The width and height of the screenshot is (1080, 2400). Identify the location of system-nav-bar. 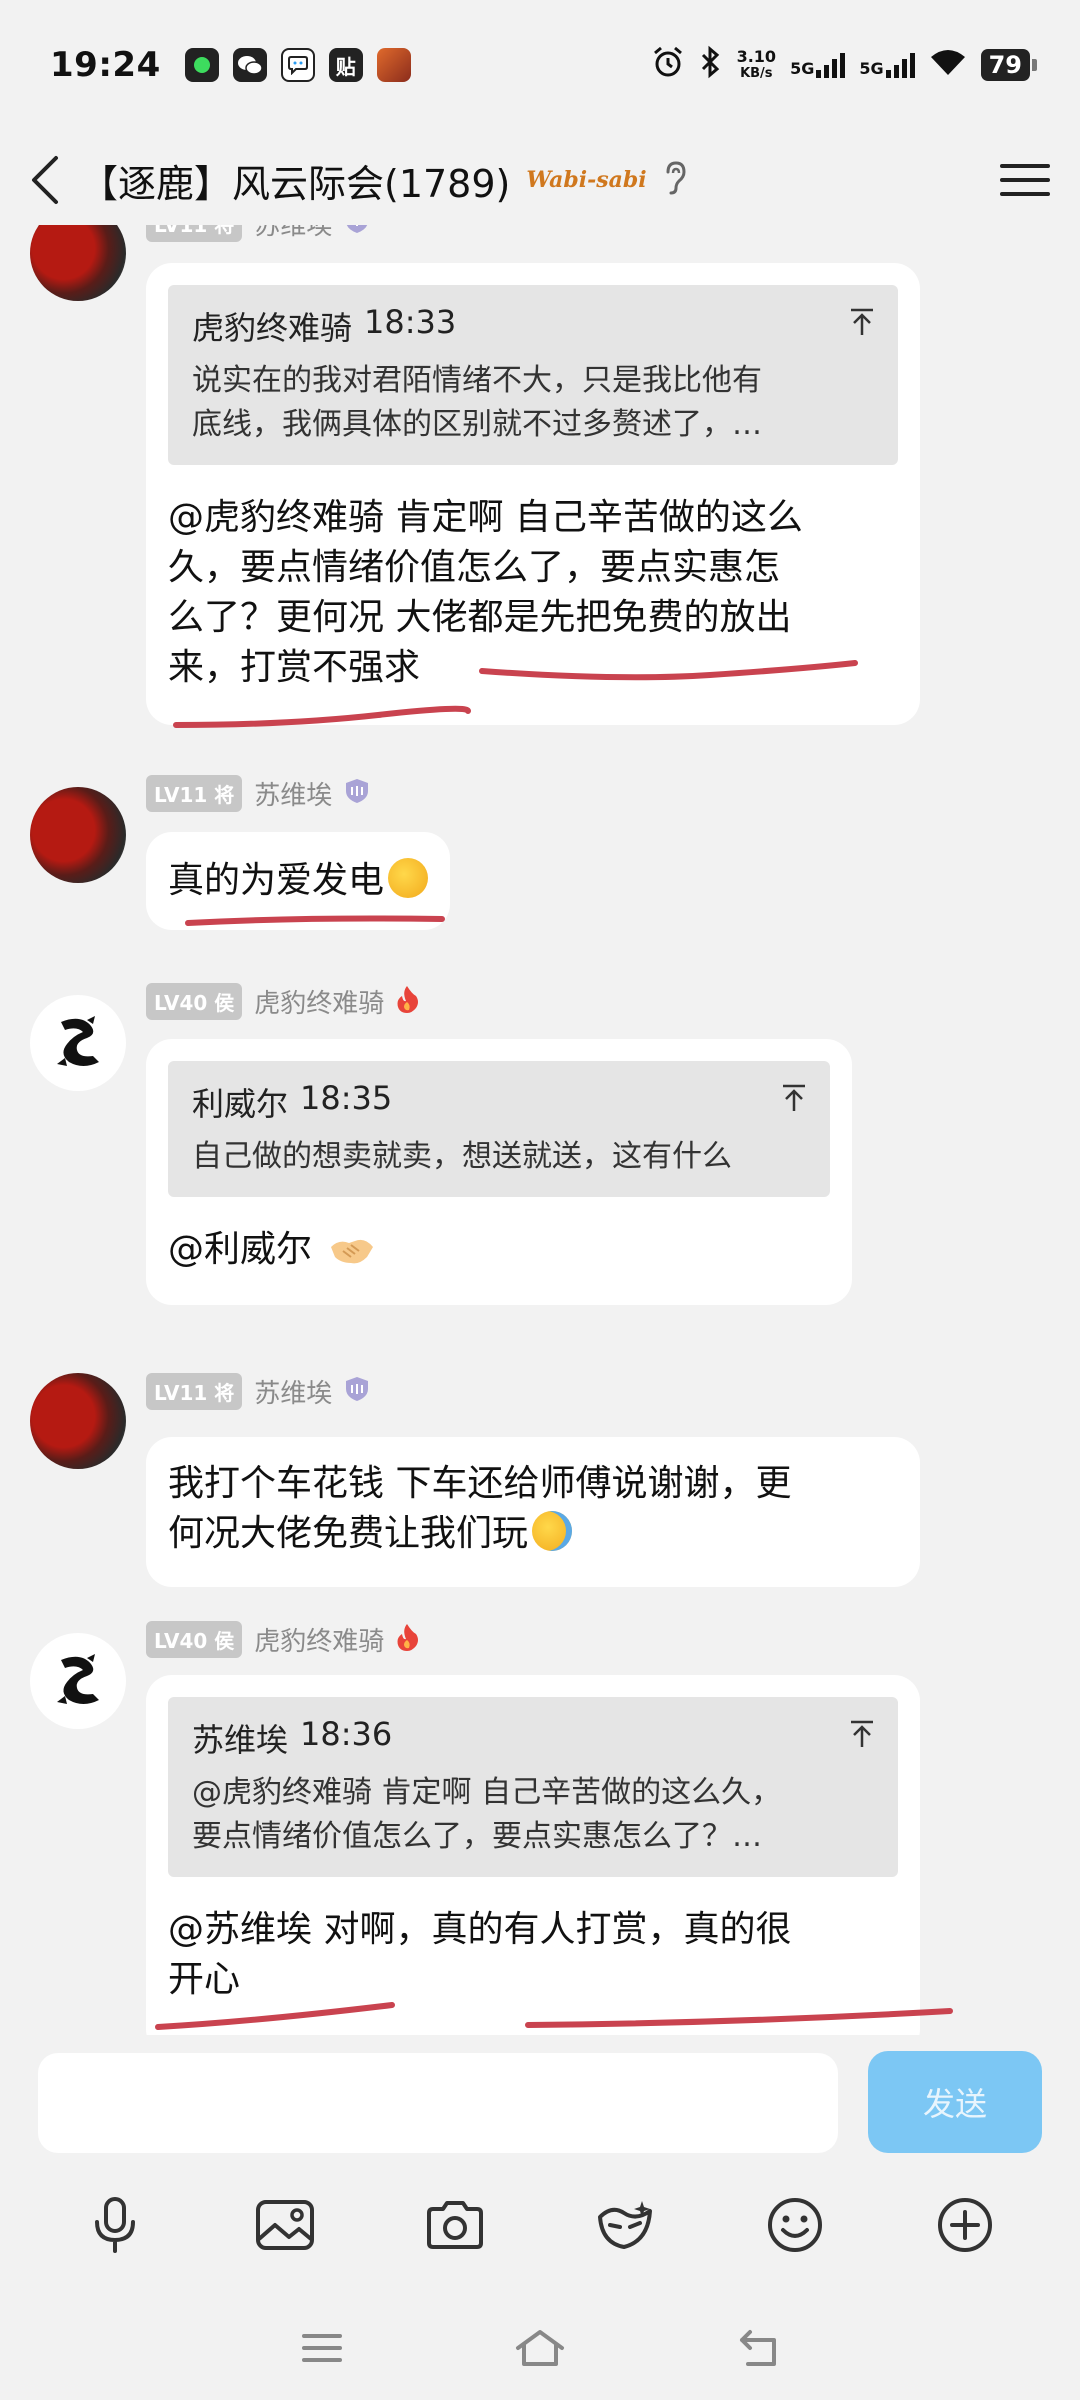
(540, 2350).